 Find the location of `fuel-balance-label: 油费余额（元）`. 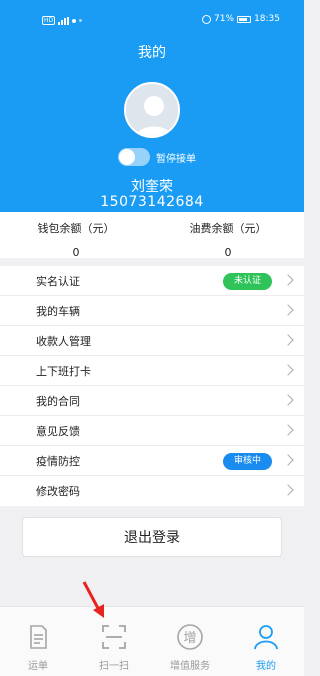

fuel-balance-label: 油费余额（元） is located at coordinates (228, 228).